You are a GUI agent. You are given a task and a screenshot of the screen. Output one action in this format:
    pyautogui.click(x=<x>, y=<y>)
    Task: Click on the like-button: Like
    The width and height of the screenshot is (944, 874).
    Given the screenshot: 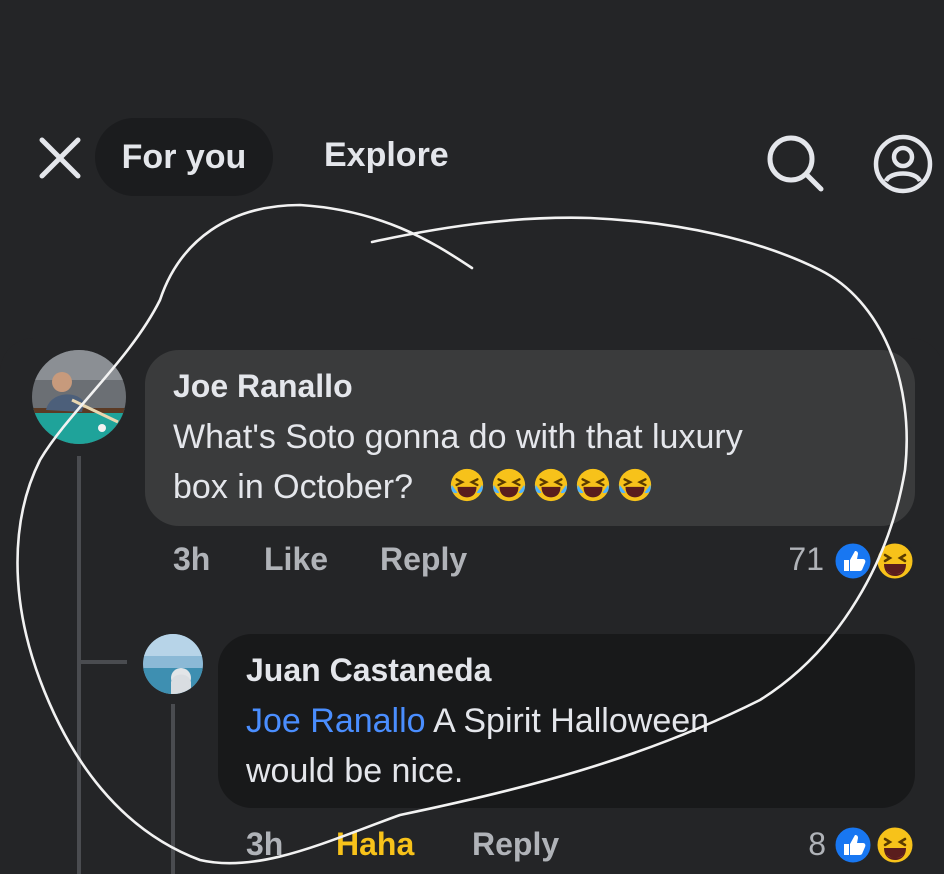 What is the action you would take?
    pyautogui.click(x=296, y=559)
    